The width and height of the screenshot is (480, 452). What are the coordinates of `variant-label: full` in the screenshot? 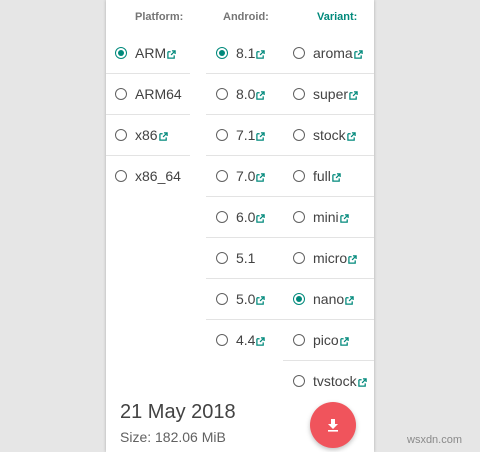 It's located at (327, 176).